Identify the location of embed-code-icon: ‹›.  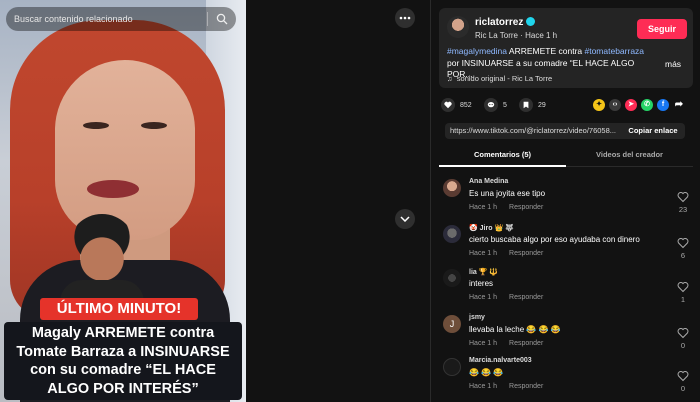
(615, 105).